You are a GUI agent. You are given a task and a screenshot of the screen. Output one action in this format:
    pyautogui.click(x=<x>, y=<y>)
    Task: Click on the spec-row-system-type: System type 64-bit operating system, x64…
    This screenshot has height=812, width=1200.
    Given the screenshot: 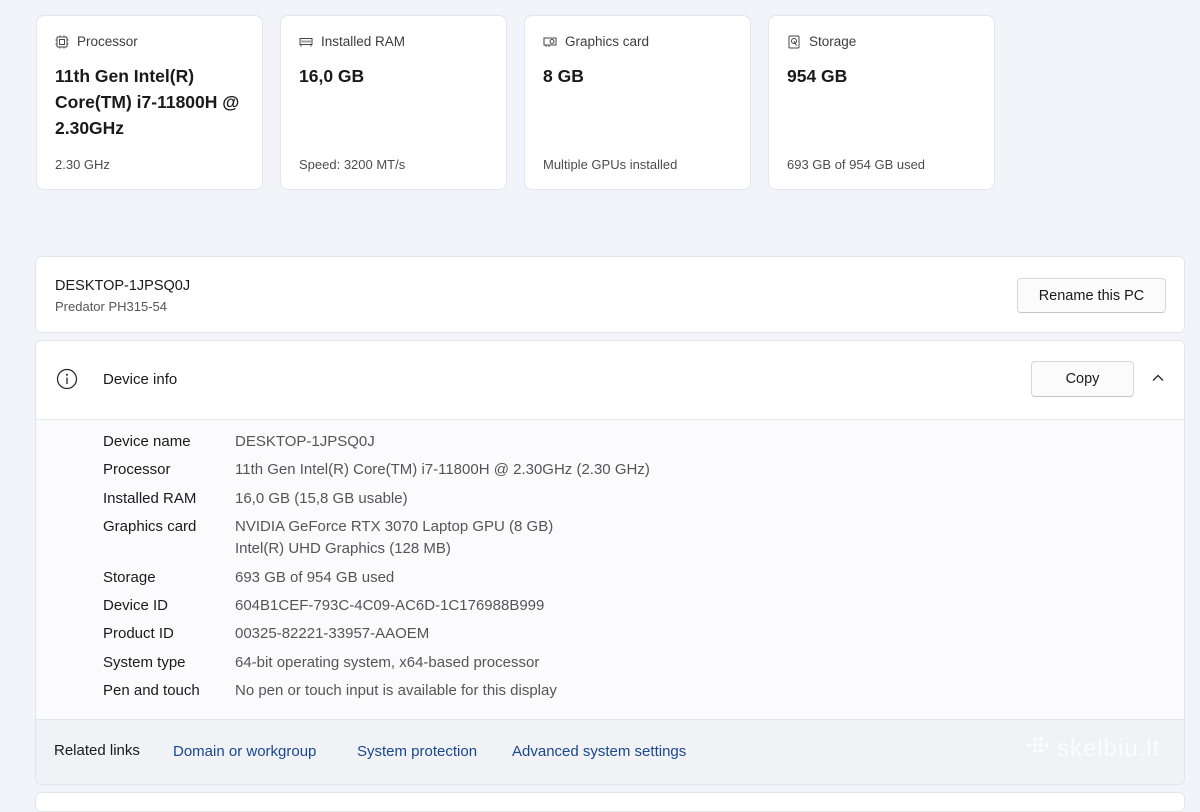 What is the action you would take?
    pyautogui.click(x=376, y=663)
    